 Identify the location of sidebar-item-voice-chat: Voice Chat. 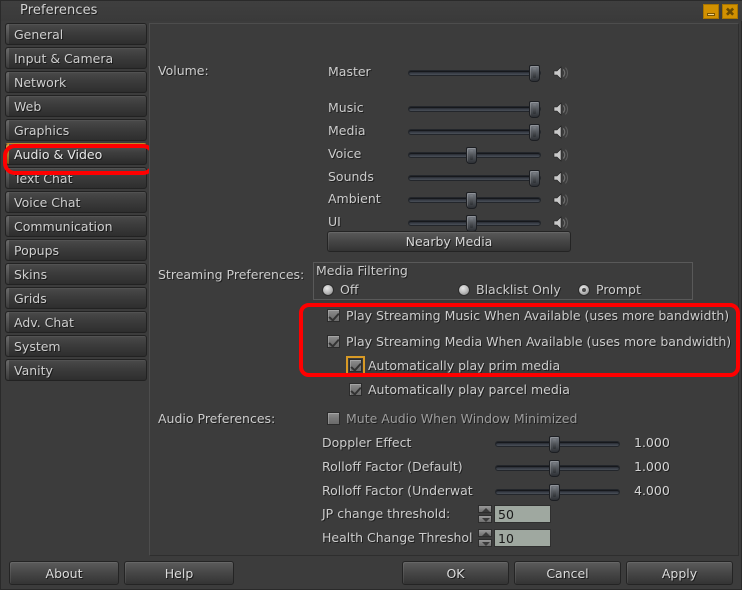
(76, 202).